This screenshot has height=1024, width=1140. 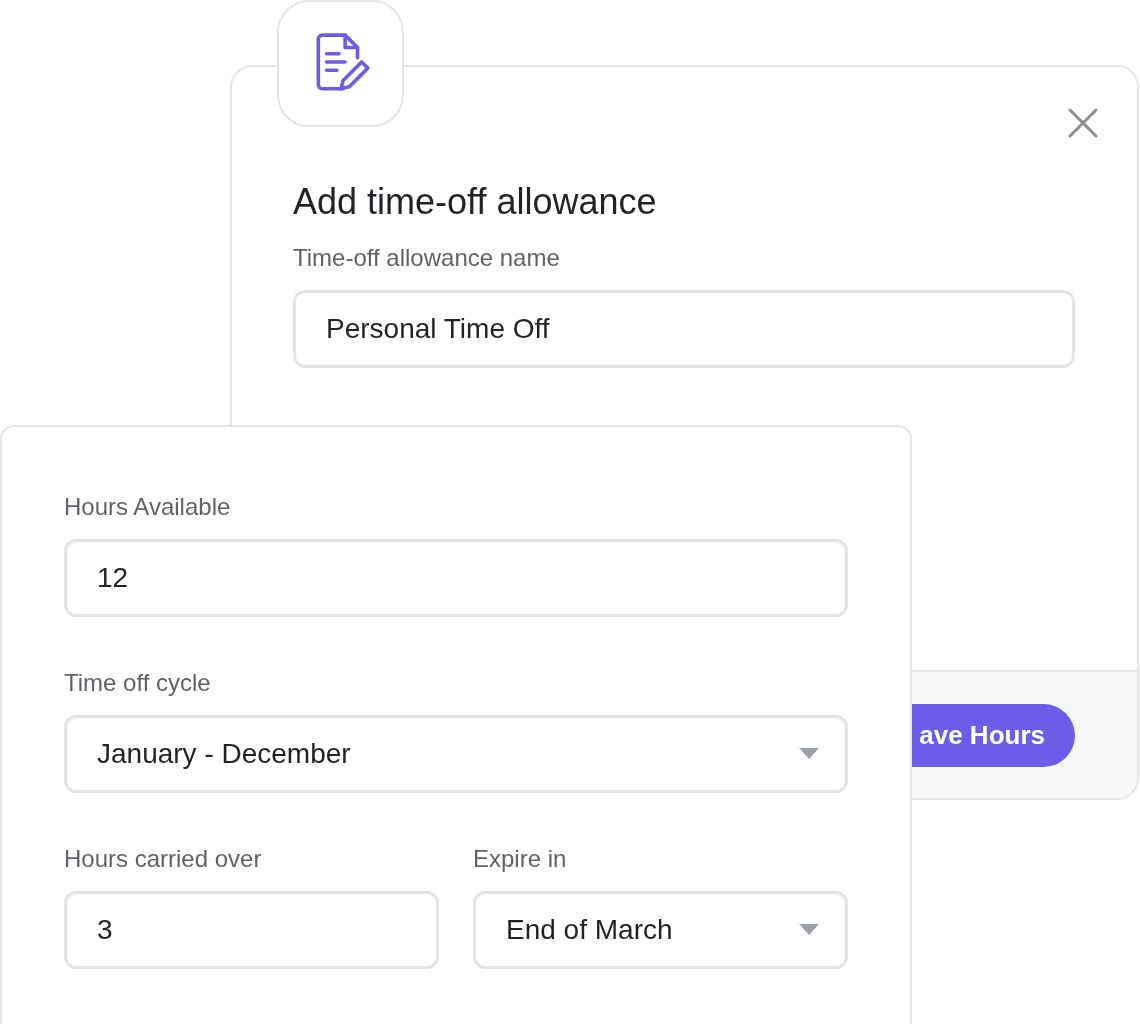 I want to click on input-field: 3, so click(x=251, y=930).